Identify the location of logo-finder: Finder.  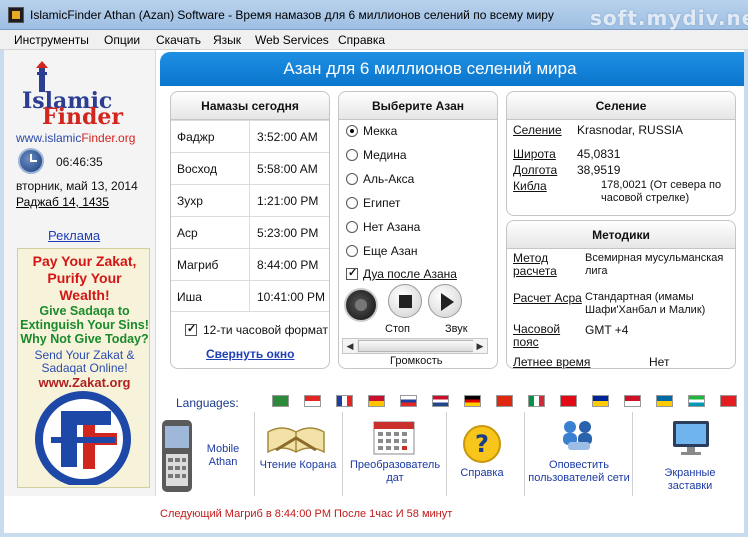
(82, 117).